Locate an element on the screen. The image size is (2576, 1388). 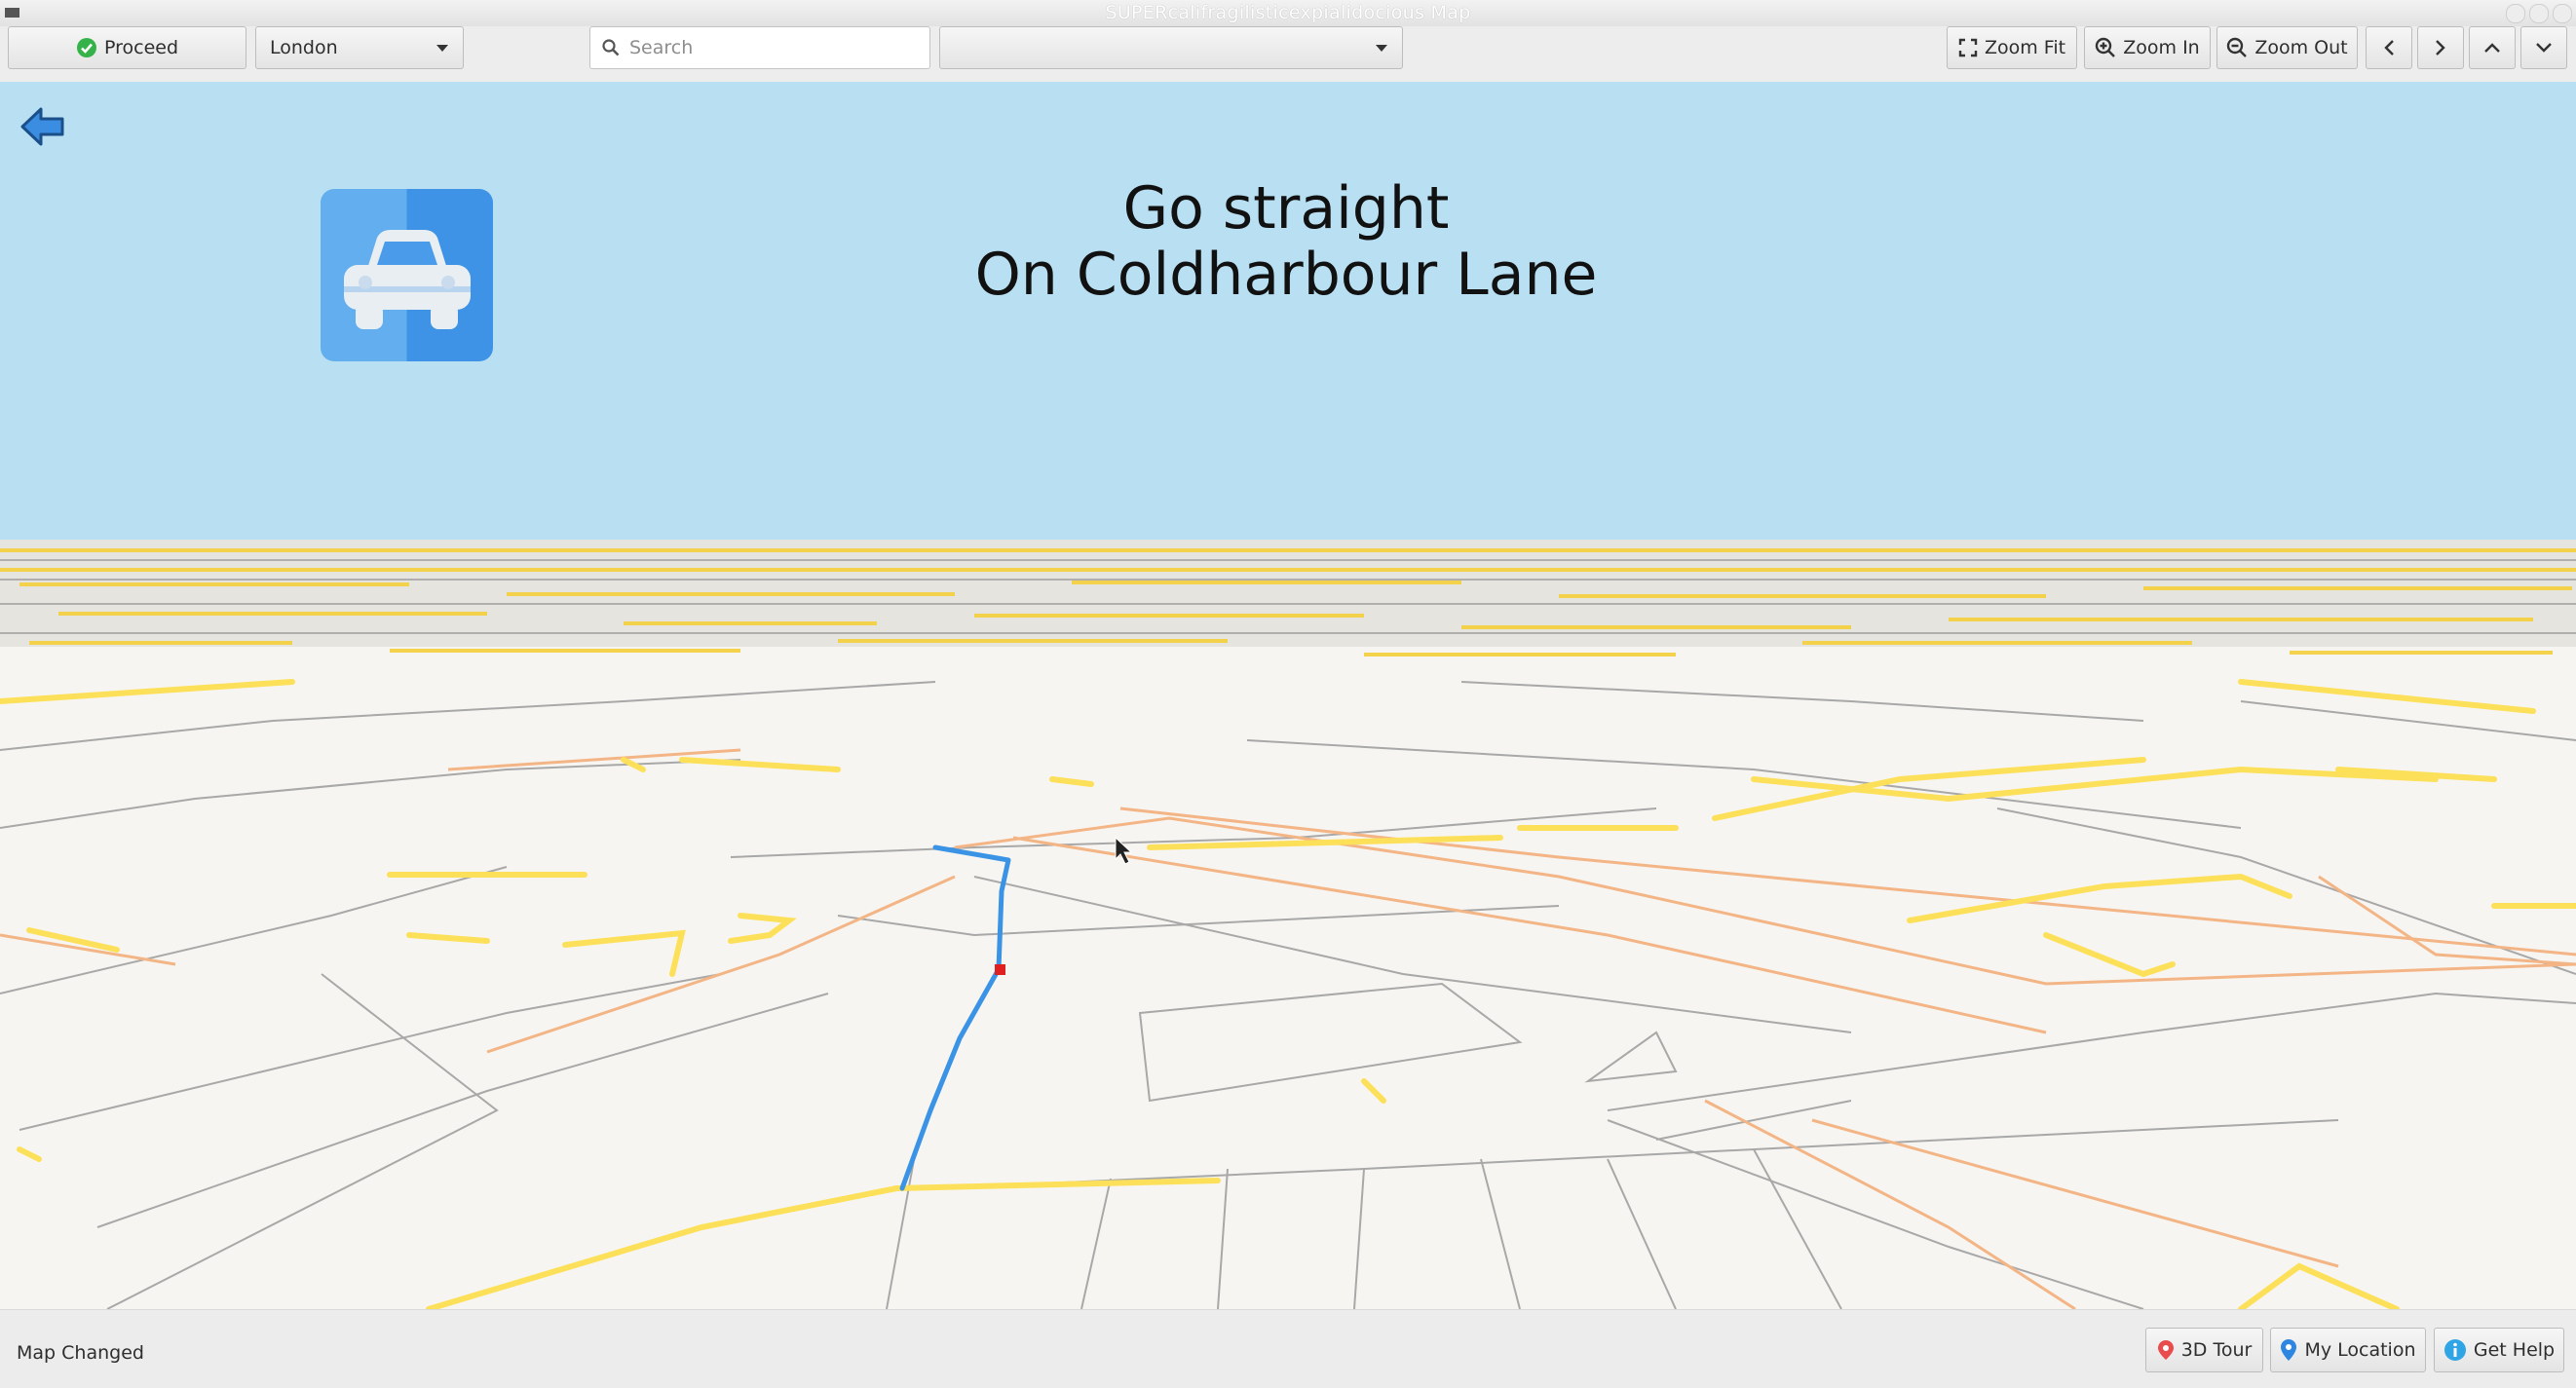
get-help-button: Get Help is located at coordinates (2499, 1350).